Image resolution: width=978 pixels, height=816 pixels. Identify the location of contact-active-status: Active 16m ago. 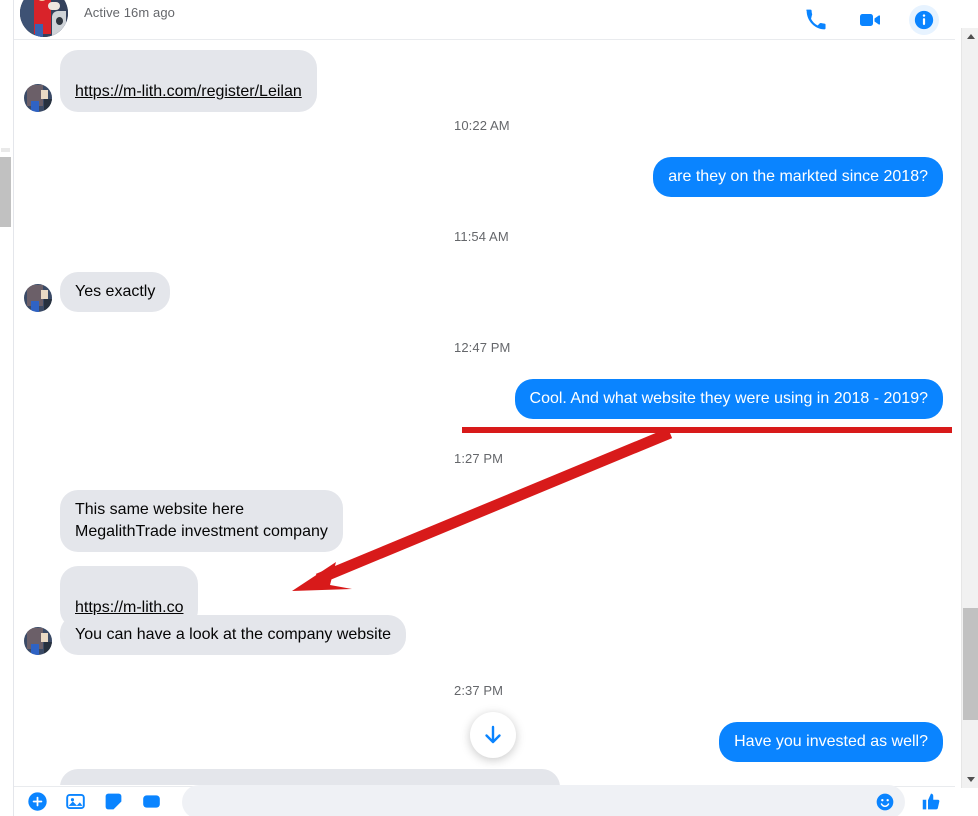
(130, 12).